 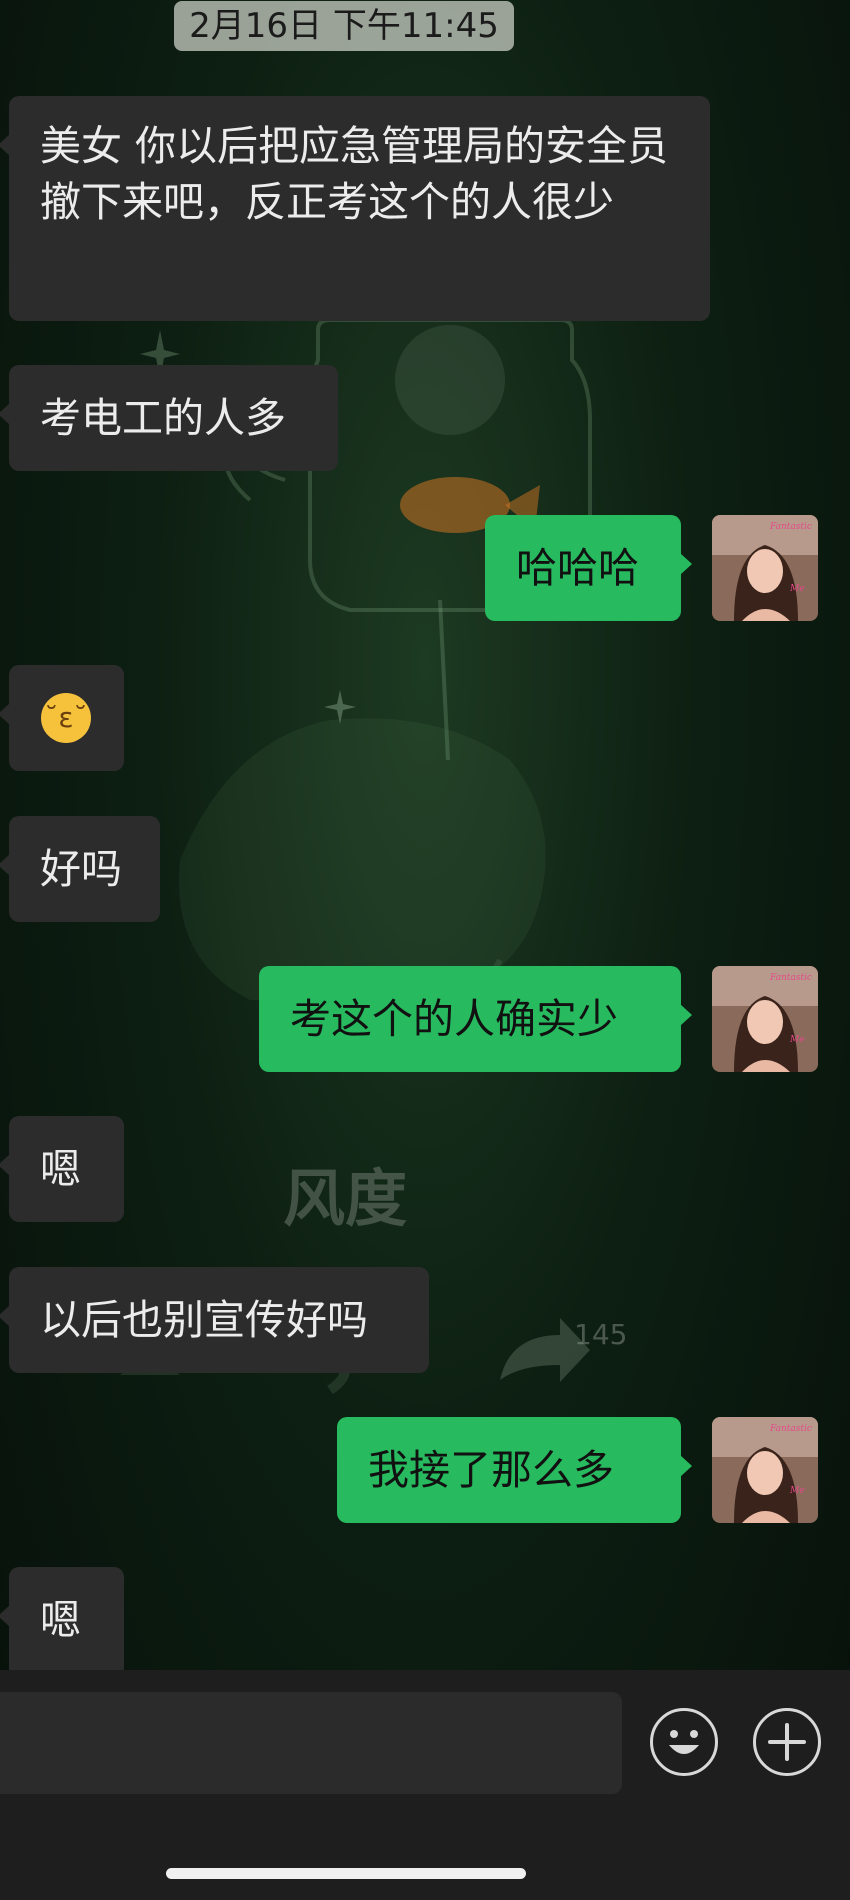 What do you see at coordinates (491, 1470) in the screenshot?
I see `message-text: 我接了那么多` at bounding box center [491, 1470].